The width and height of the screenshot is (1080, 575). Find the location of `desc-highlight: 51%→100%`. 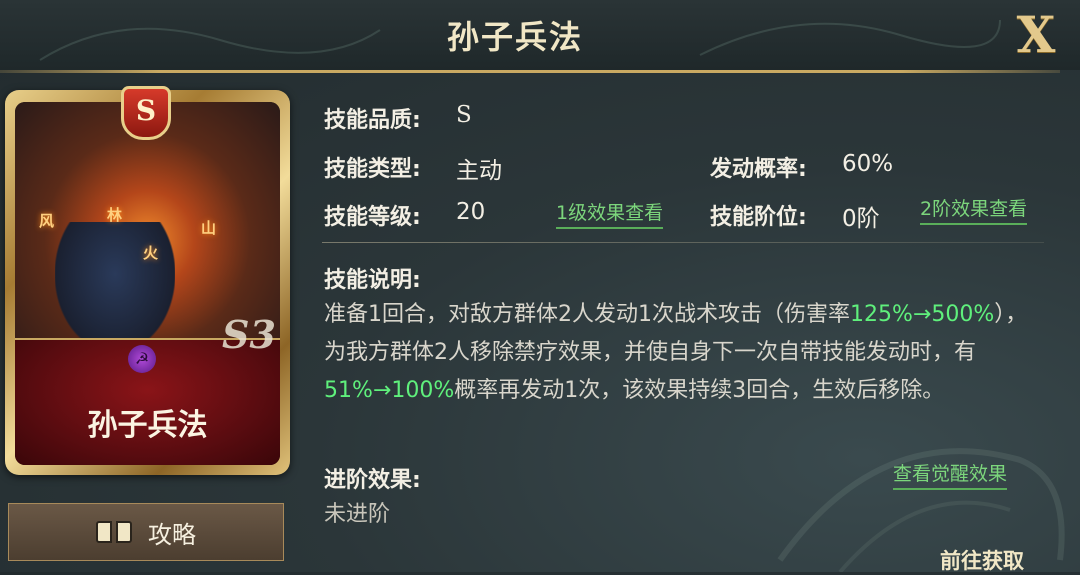

desc-highlight: 51%→100% is located at coordinates (389, 390).